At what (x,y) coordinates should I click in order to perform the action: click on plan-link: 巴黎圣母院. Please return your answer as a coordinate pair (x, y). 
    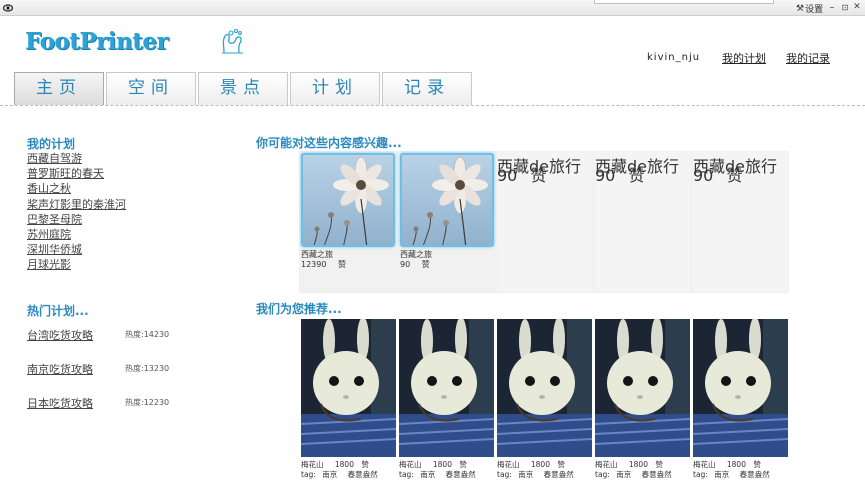
    Looking at the image, I should click on (76, 219).